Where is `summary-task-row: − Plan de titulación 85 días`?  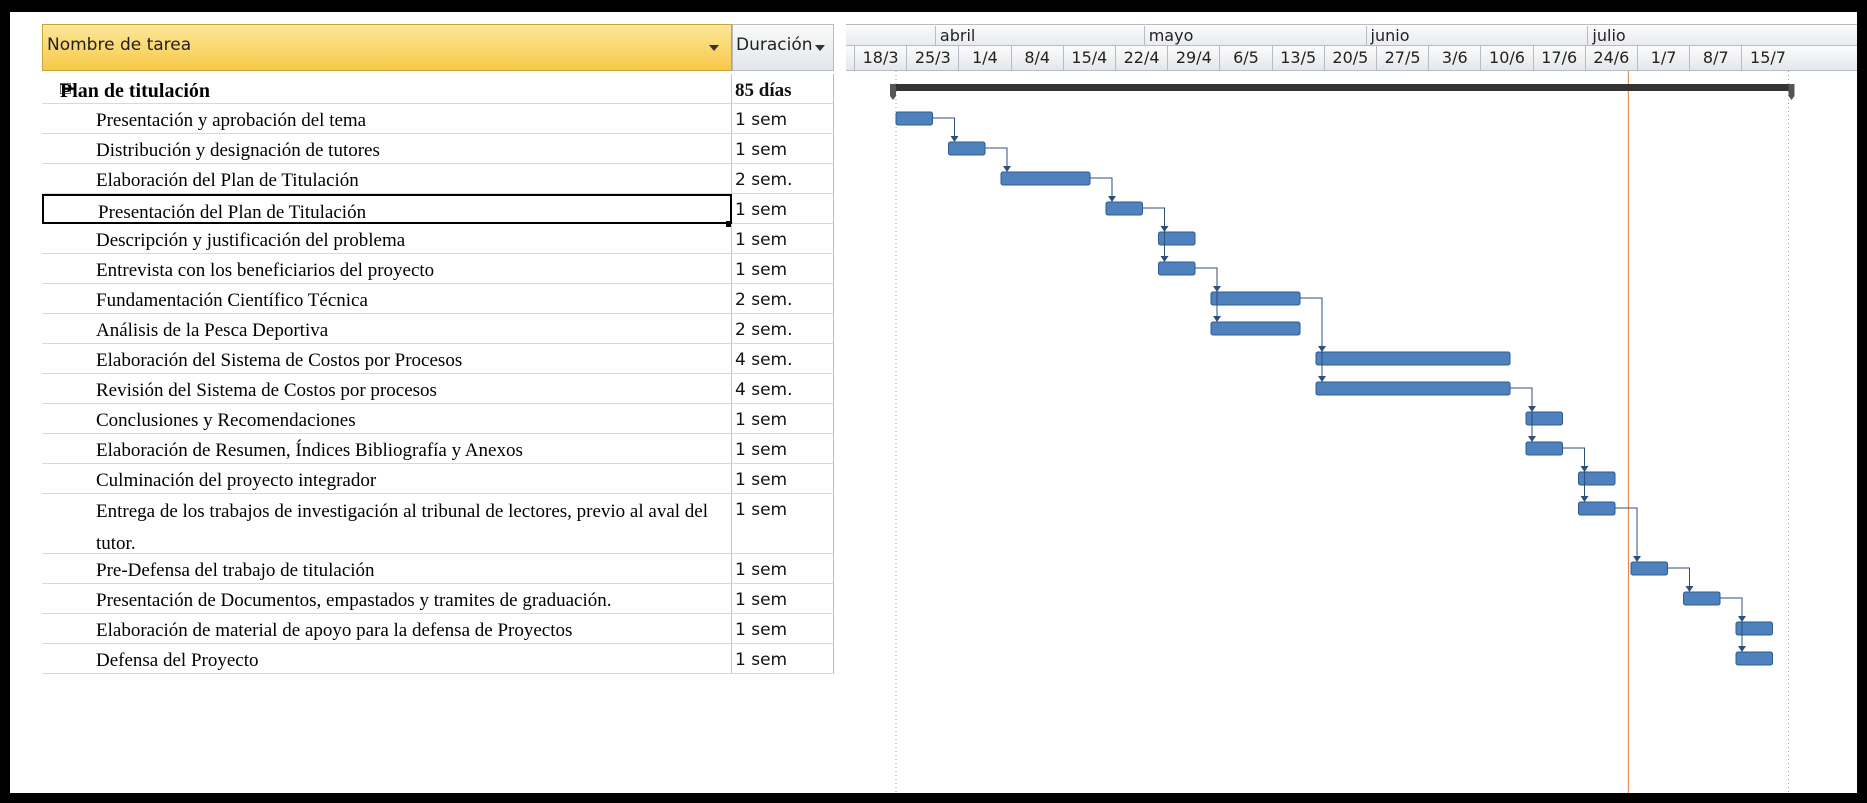
summary-task-row: − Plan de titulación 85 días is located at coordinates (438, 89).